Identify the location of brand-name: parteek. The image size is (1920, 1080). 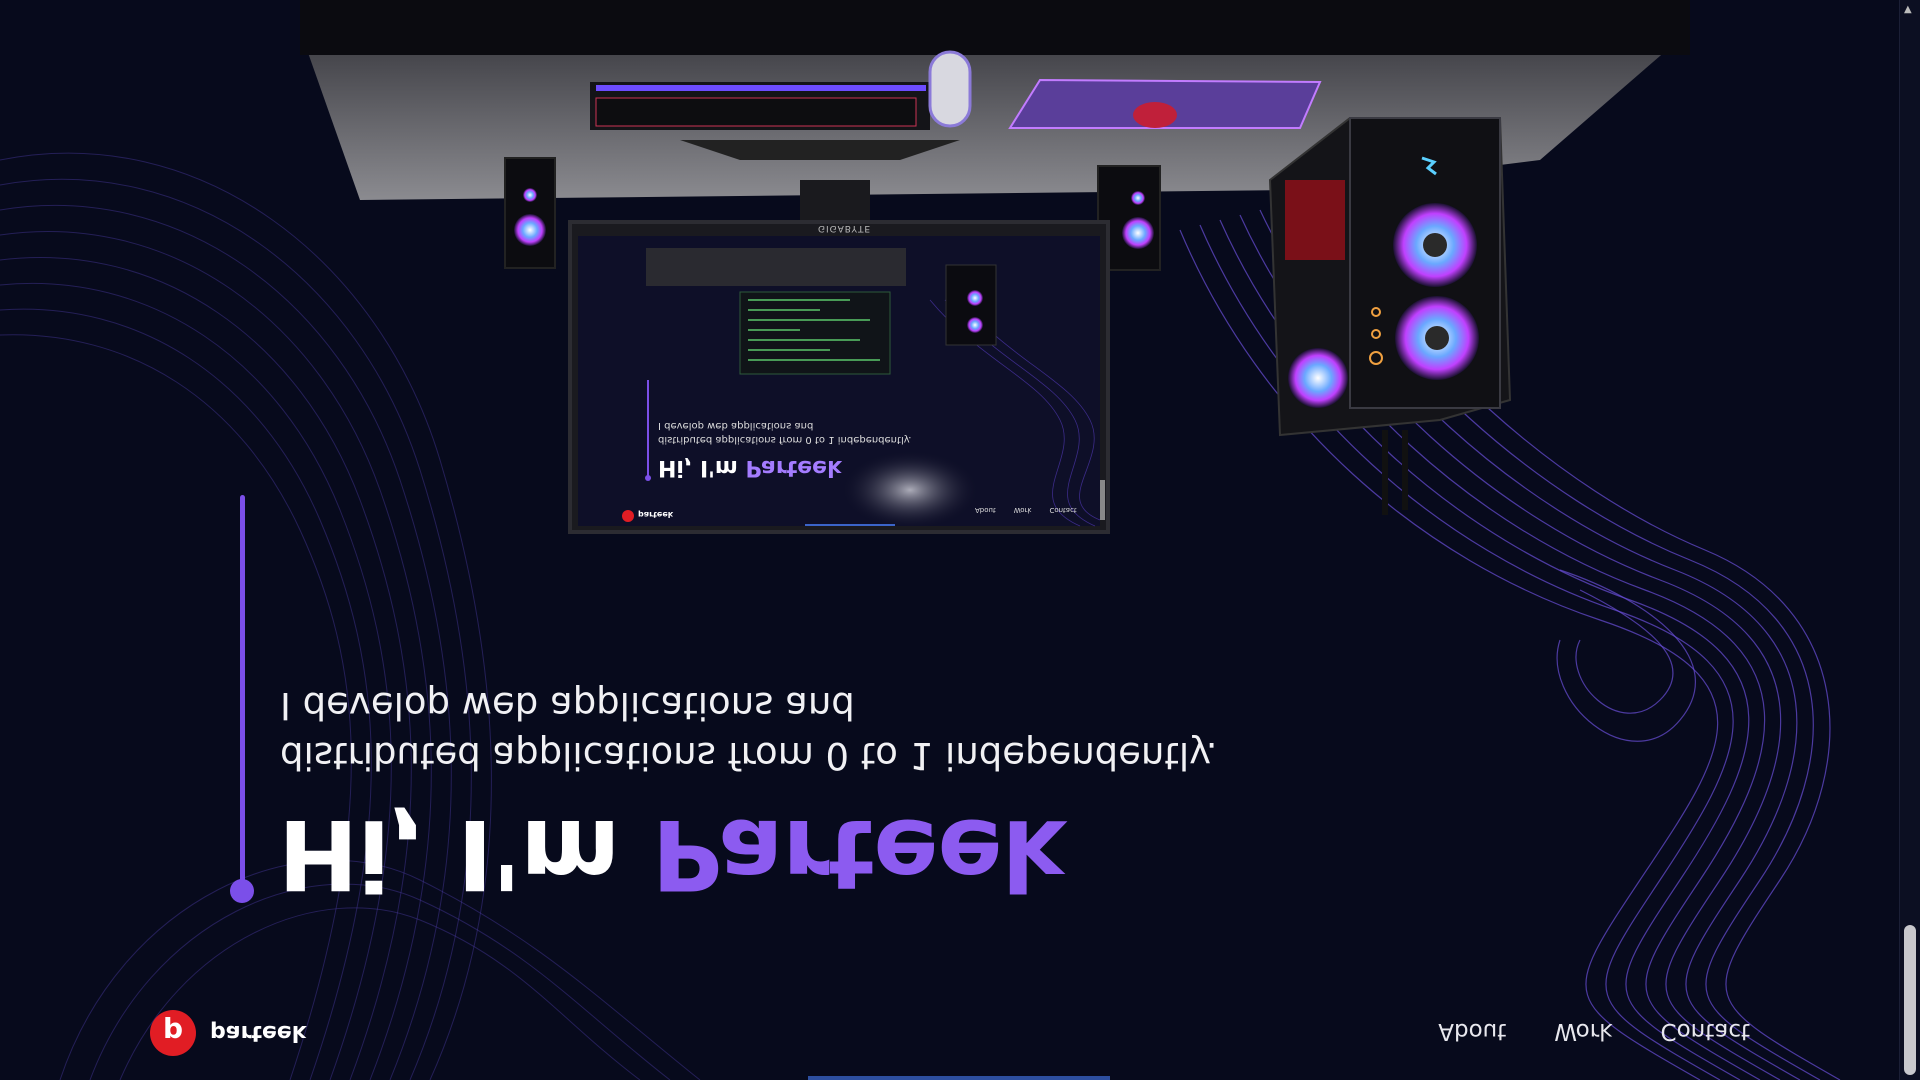
(258, 1033).